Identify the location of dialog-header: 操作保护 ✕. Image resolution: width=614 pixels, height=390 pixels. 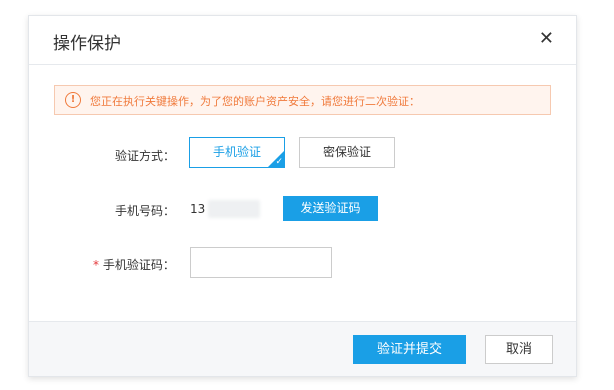
(302, 40).